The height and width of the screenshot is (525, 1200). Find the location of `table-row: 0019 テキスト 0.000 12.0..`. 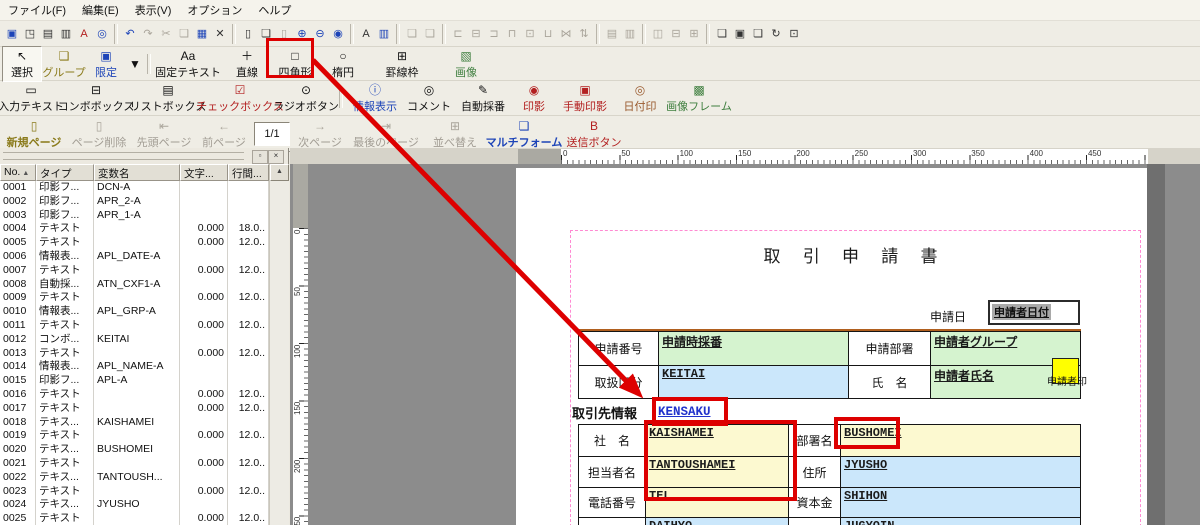

table-row: 0019 テキスト 0.000 12.0.. is located at coordinates (134, 436).